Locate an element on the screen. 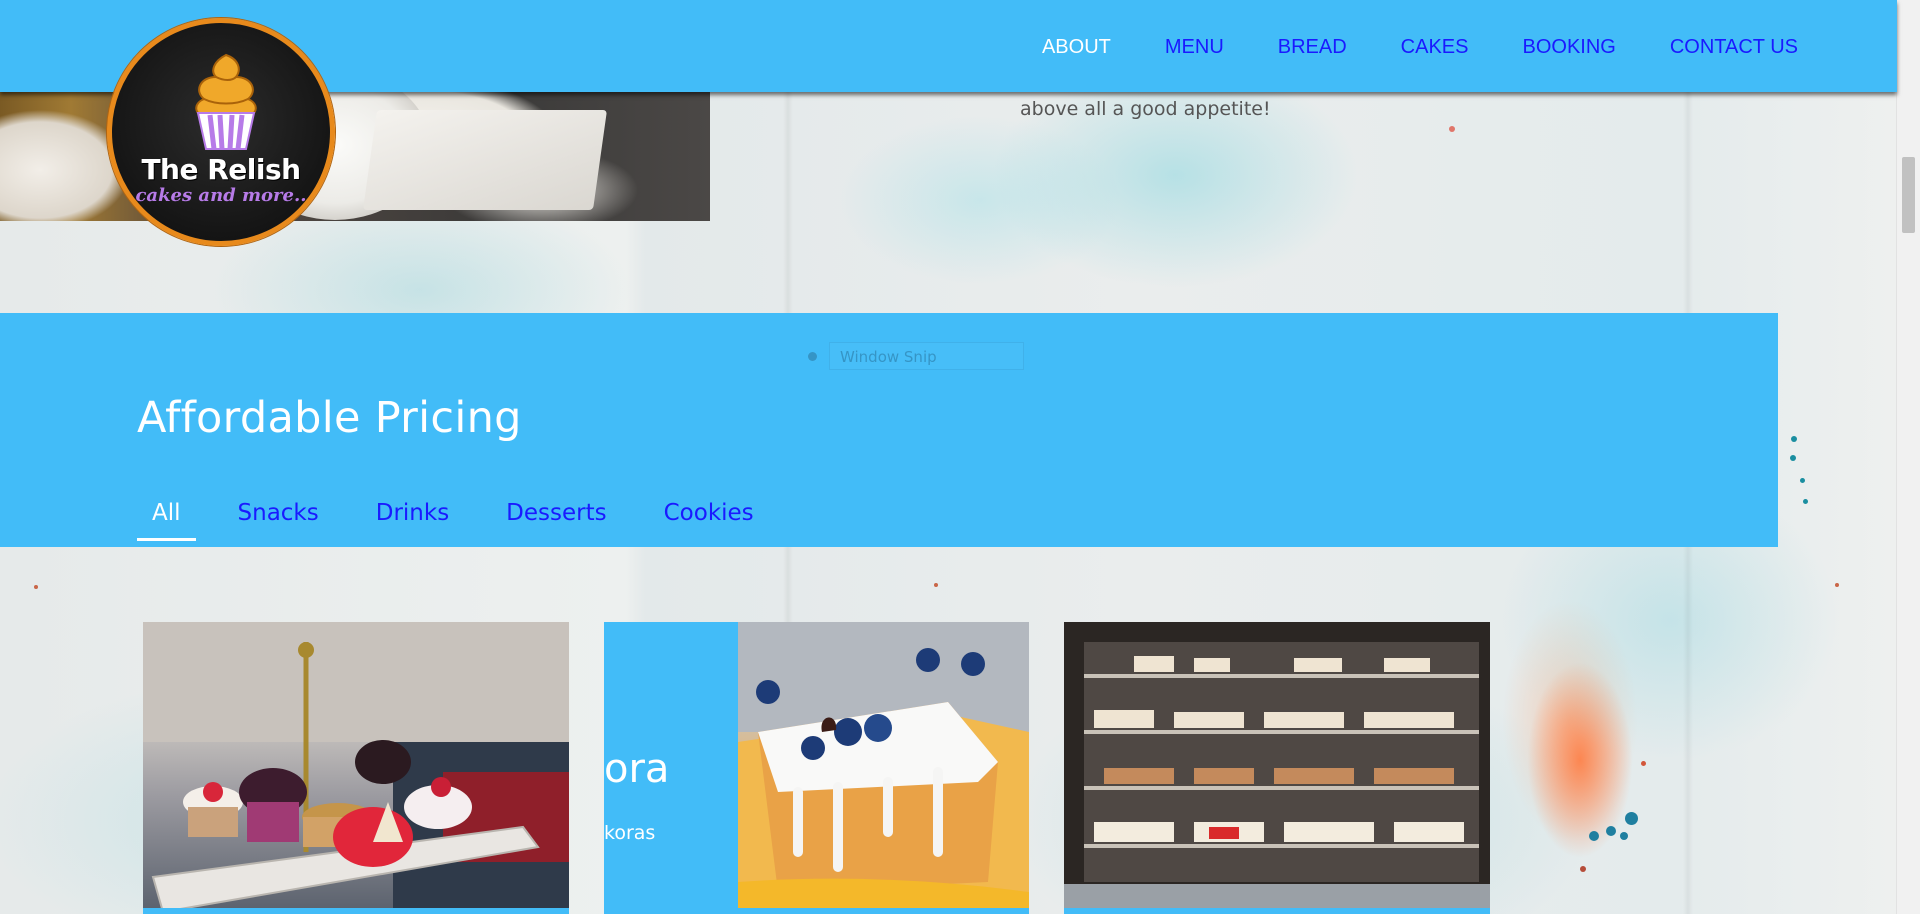 This screenshot has height=914, width=1920. page-scrollbar is located at coordinates (1908, 457).